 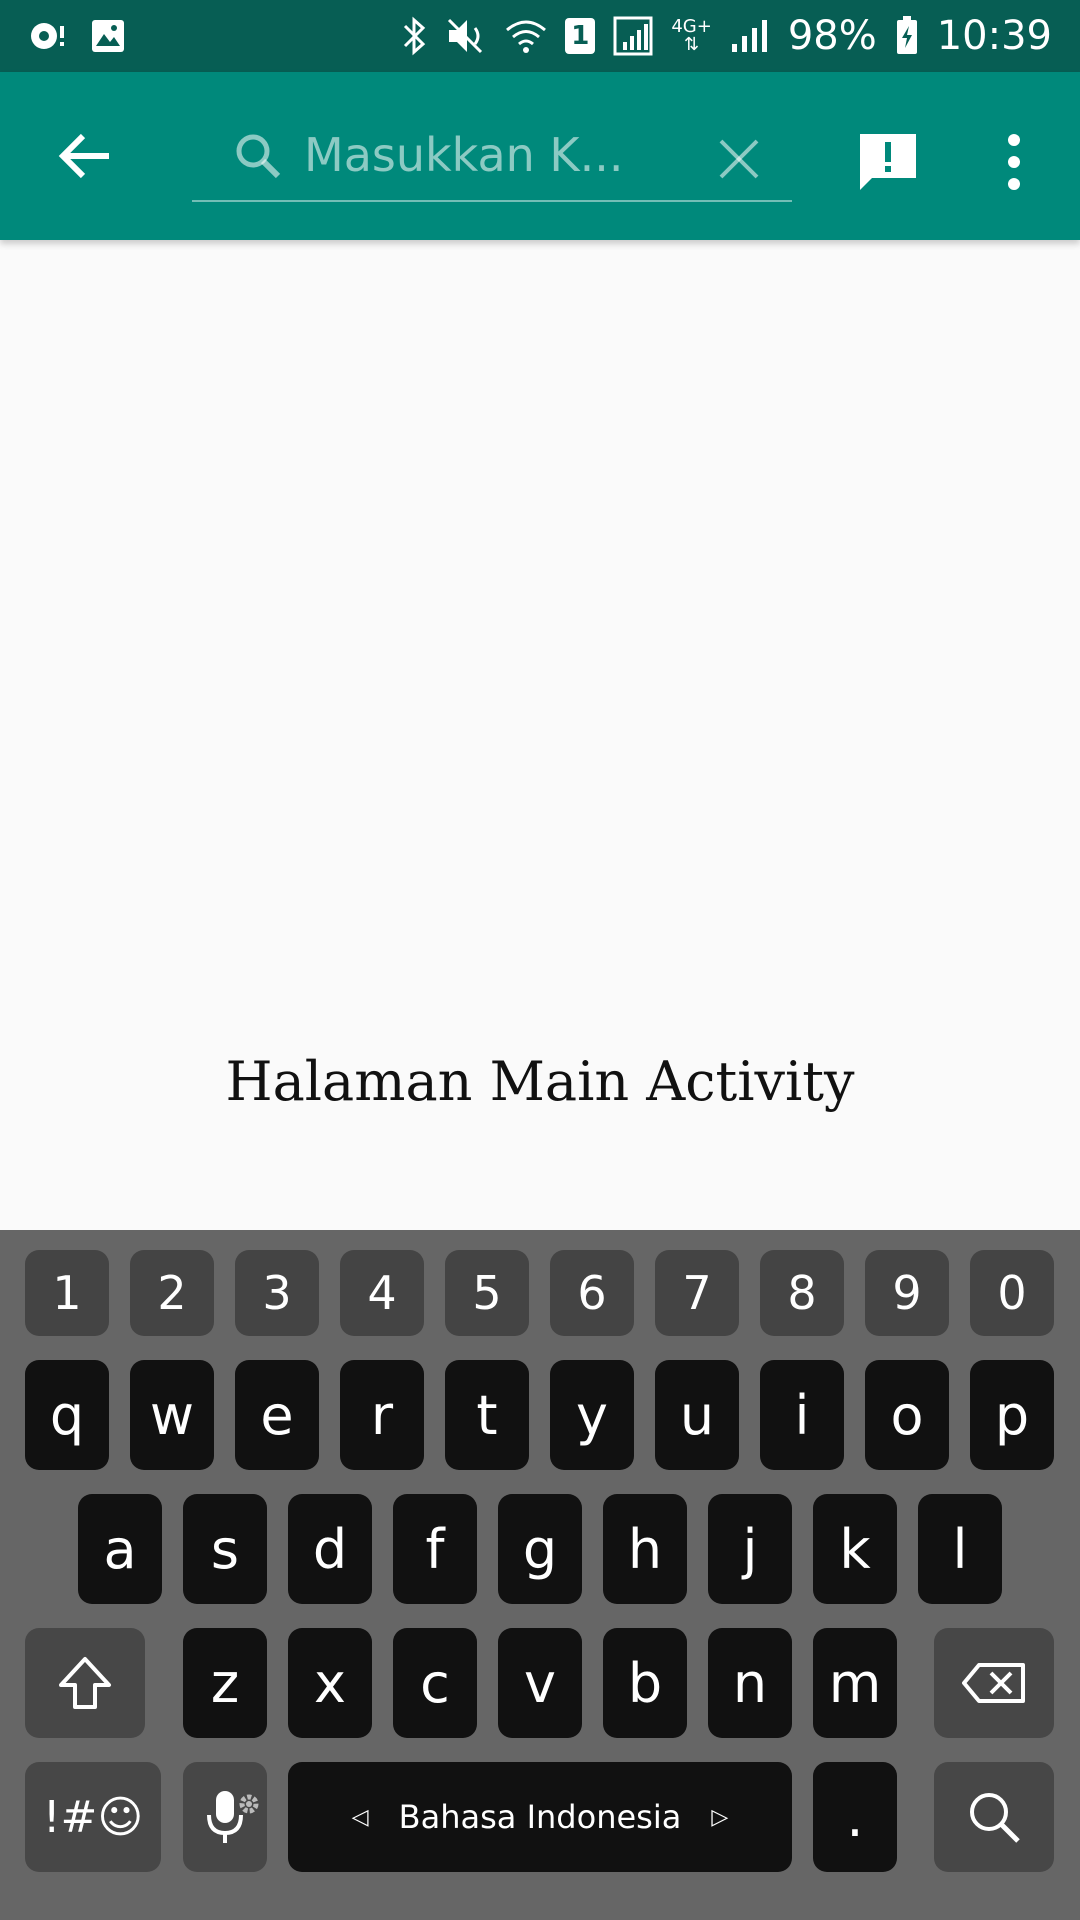 I want to click on key-p: p, so click(x=1012, y=1415).